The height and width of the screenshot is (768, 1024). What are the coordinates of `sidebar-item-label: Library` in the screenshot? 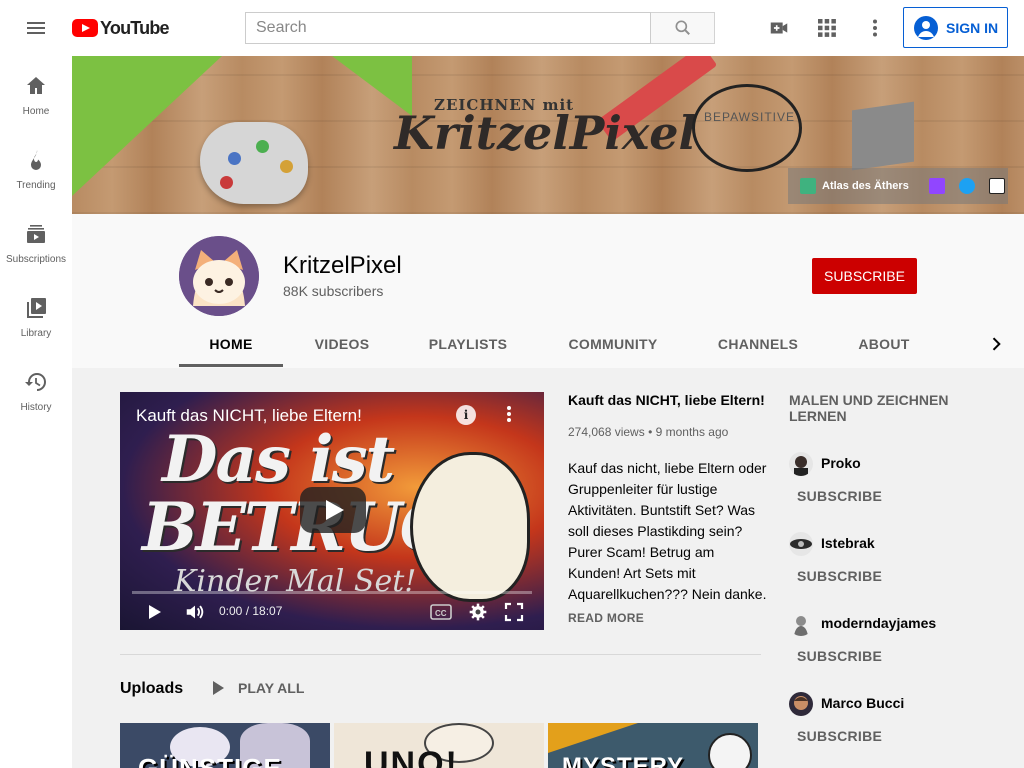 It's located at (36, 333).